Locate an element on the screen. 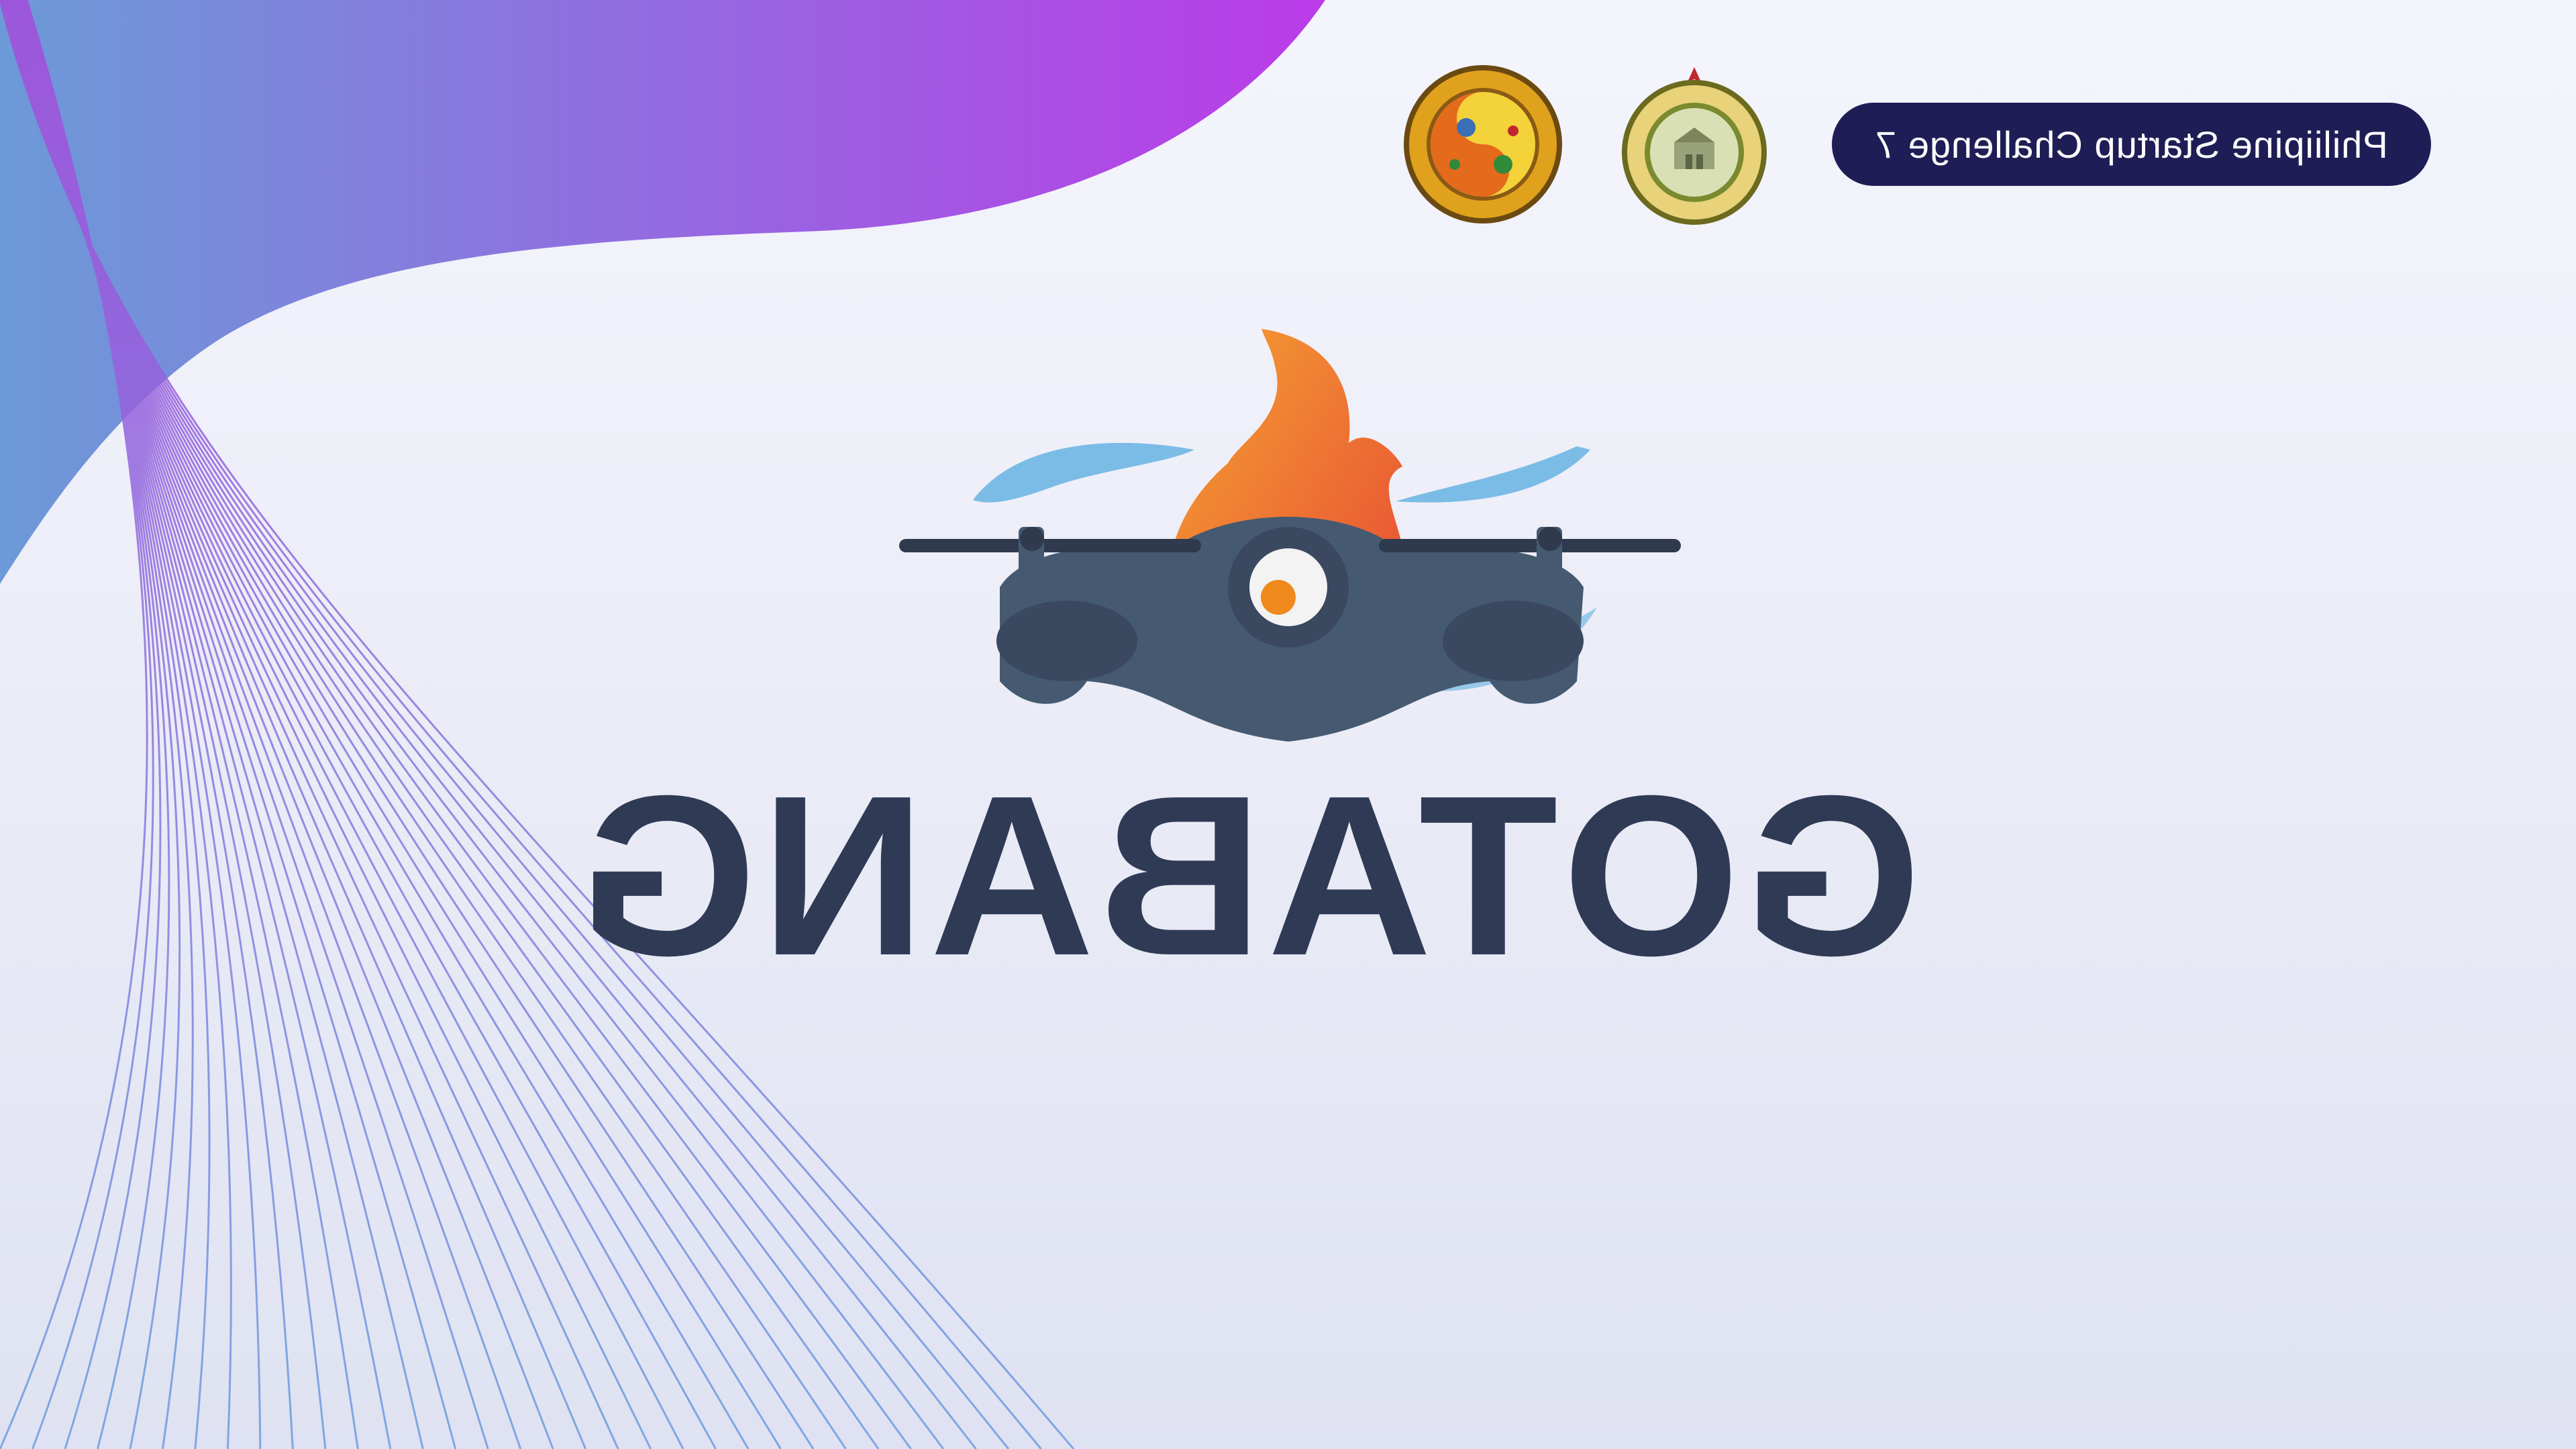 The height and width of the screenshot is (1449, 2576). event-badge: Philiipine Startup Challenge 7 is located at coordinates (2131, 144).